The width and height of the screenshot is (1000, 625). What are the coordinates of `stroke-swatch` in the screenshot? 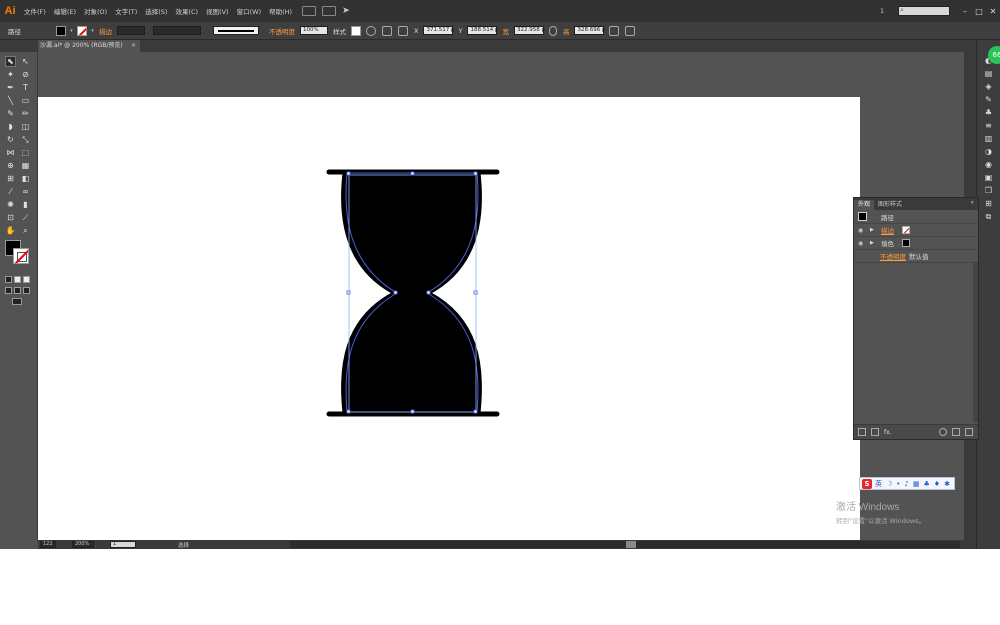 It's located at (82, 30).